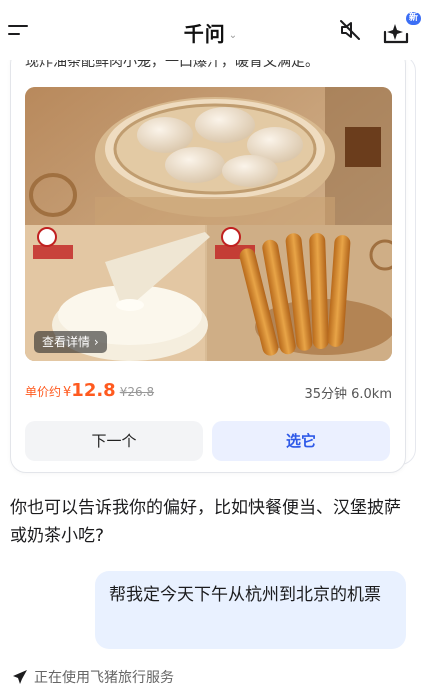 This screenshot has width=421, height=695. What do you see at coordinates (350, 30) in the screenshot?
I see `speaker-muted-icon` at bounding box center [350, 30].